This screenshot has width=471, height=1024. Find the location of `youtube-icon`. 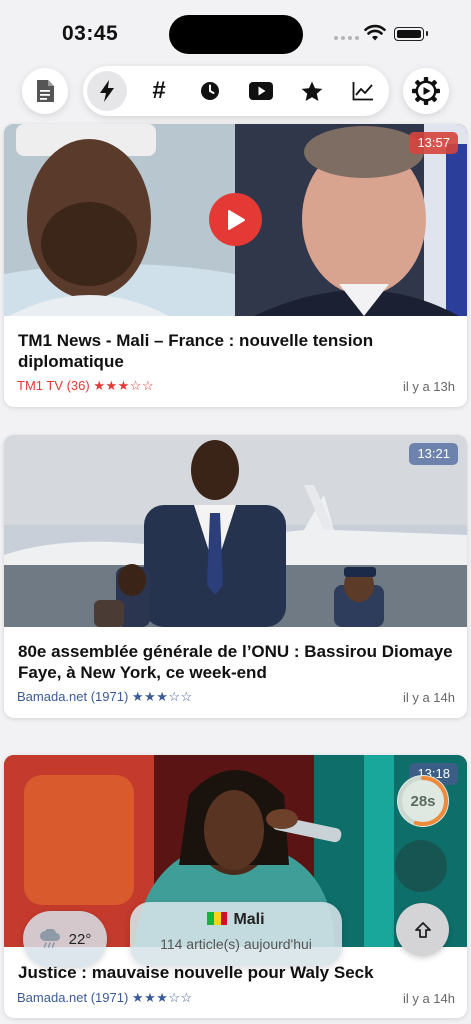

youtube-icon is located at coordinates (261, 91).